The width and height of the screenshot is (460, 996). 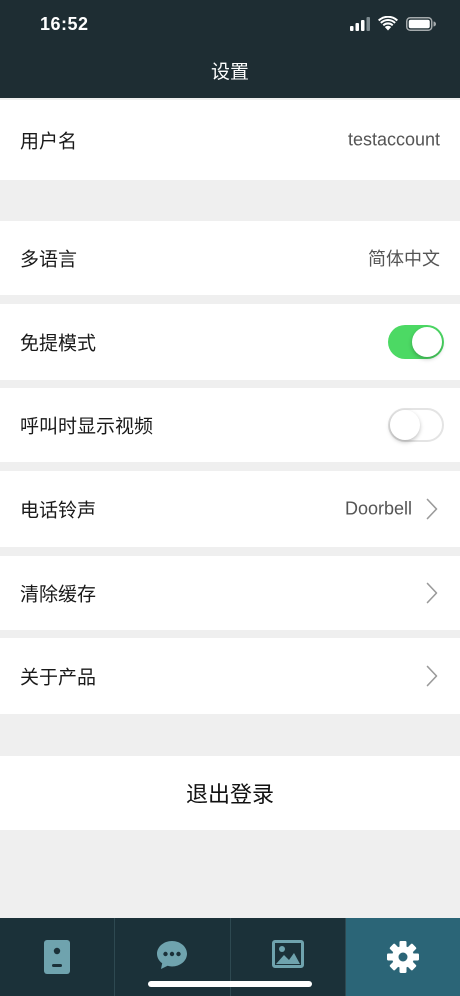 I want to click on status-time: 16:52, so click(x=64, y=24).